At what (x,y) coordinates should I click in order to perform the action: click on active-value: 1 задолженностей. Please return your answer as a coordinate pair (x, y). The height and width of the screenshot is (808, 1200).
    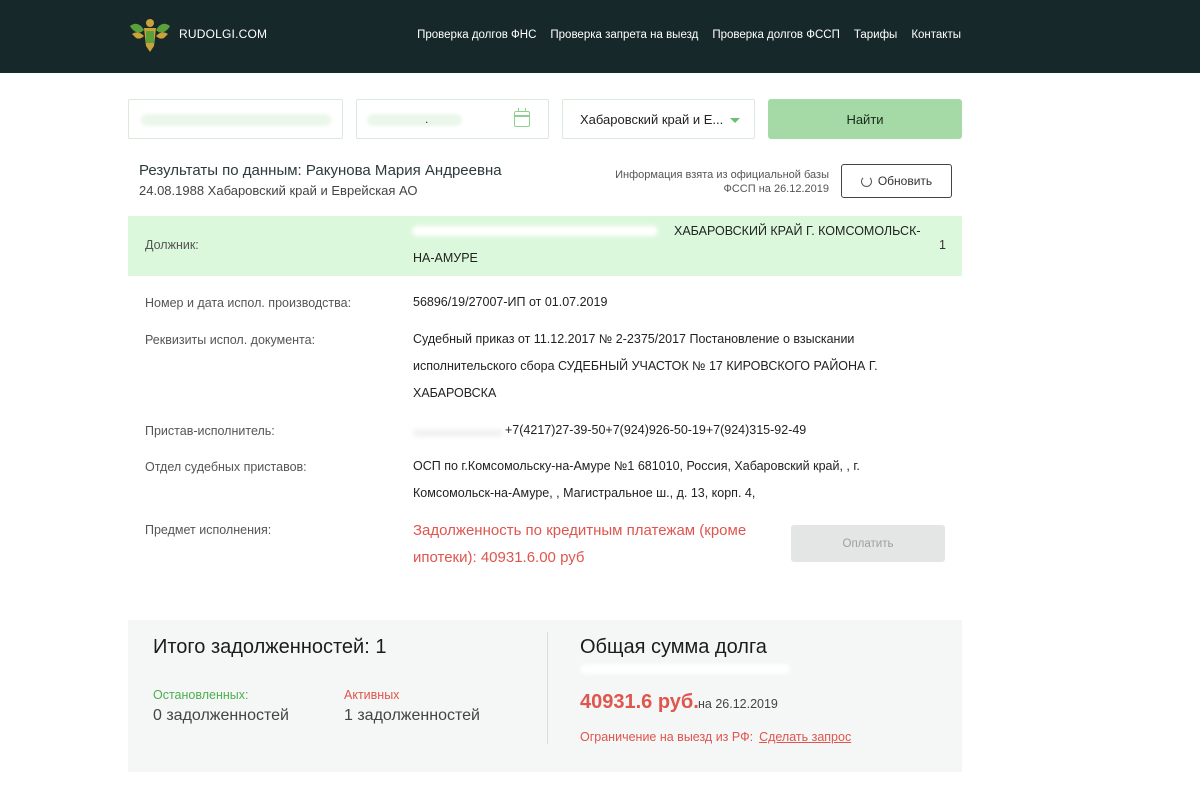
    Looking at the image, I should click on (412, 715).